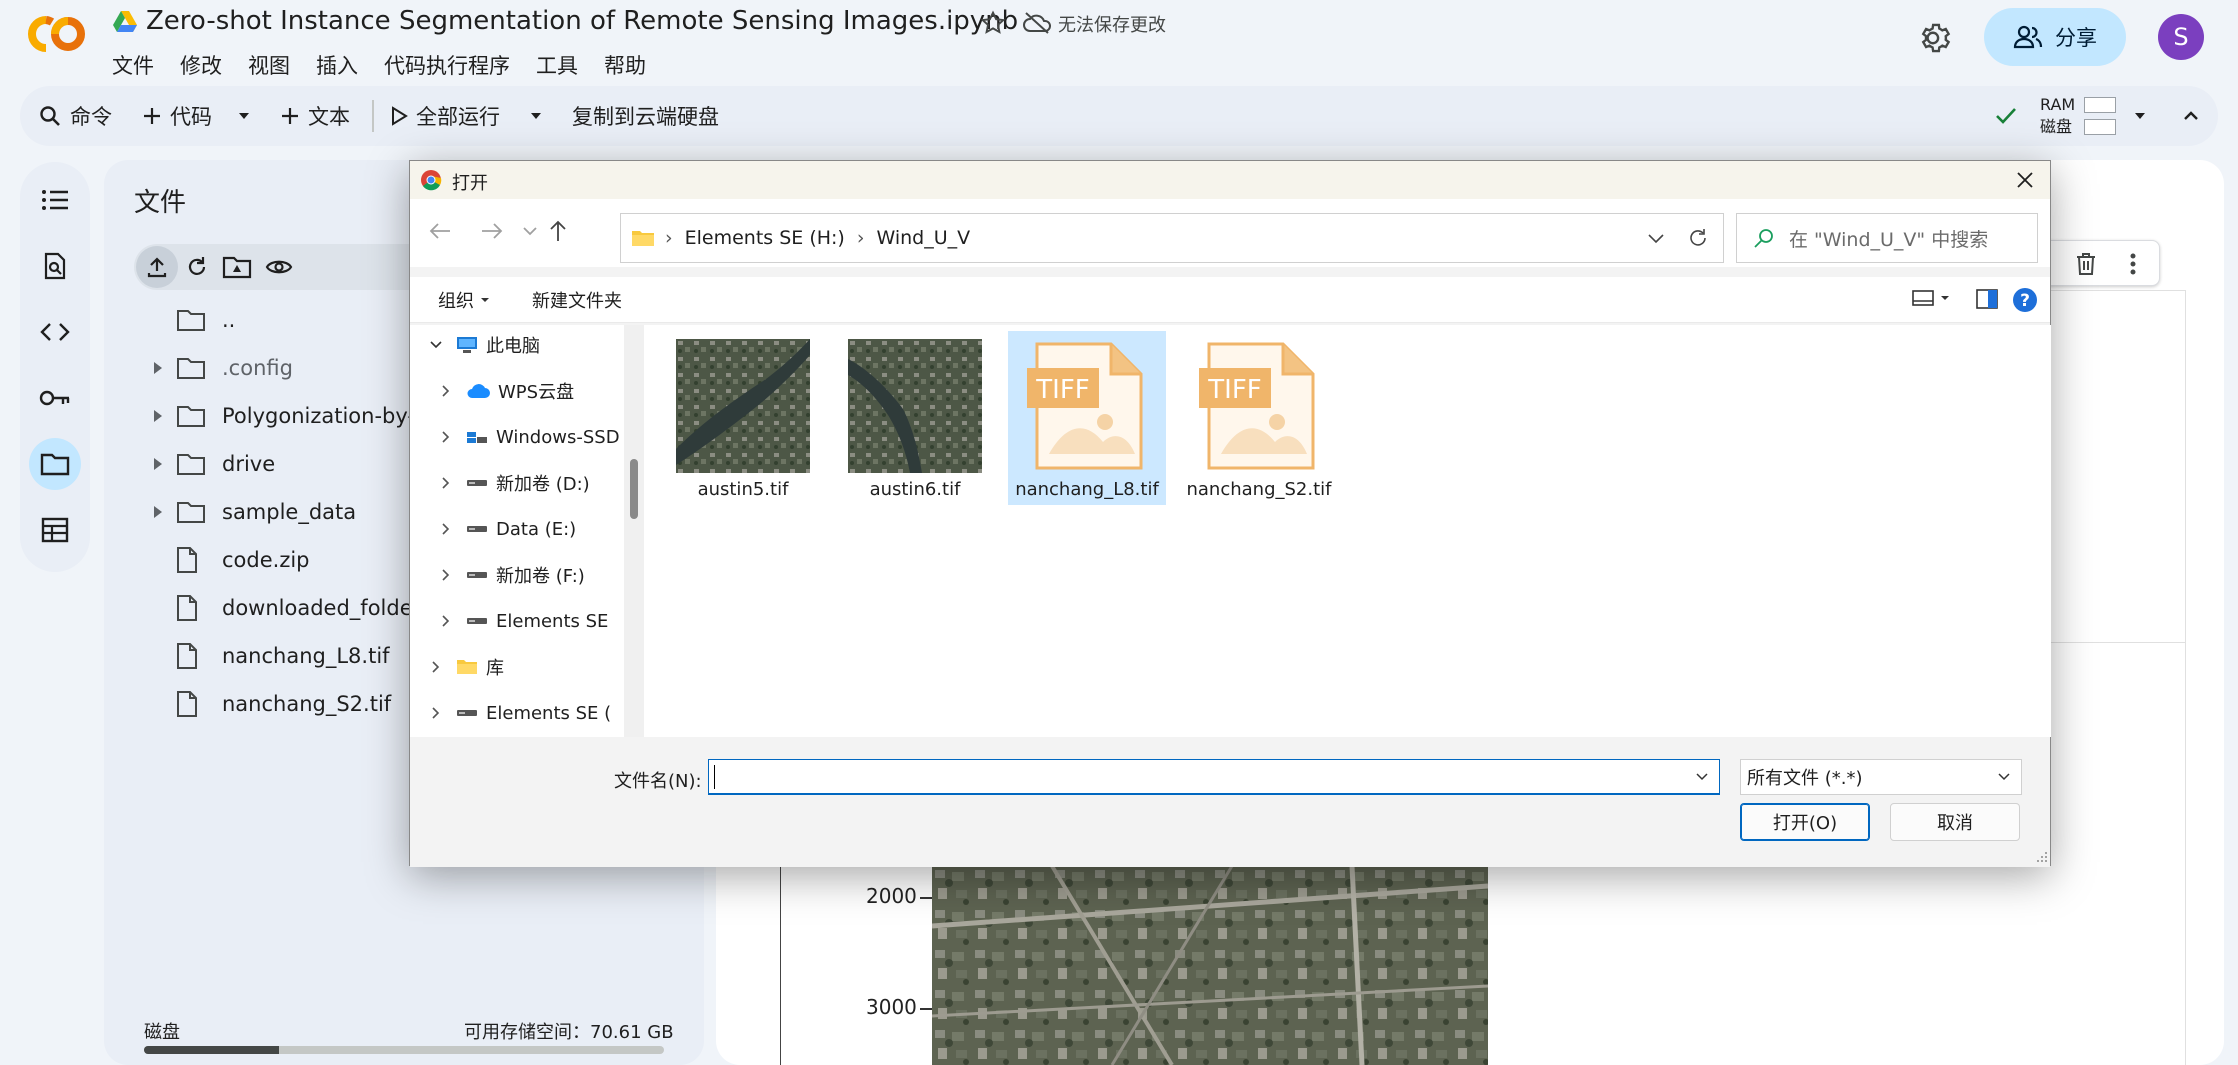 The height and width of the screenshot is (1065, 2238). What do you see at coordinates (464, 300) in the screenshot?
I see `organize-menu: 组织` at bounding box center [464, 300].